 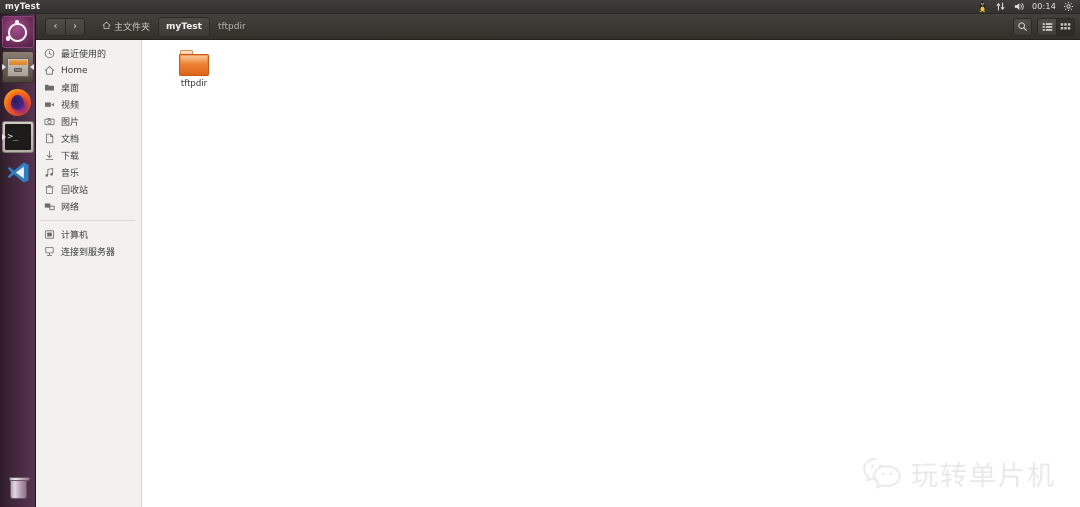 I want to click on sidebar-item-label: 回收站, so click(x=75, y=191).